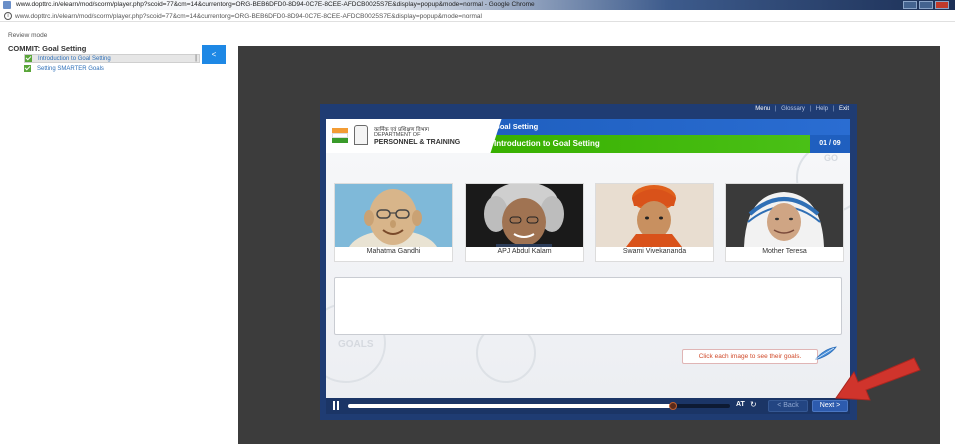 The width and height of the screenshot is (955, 444). What do you see at coordinates (47, 48) in the screenshot?
I see `course-title: COMMIT: Goal Setting` at bounding box center [47, 48].